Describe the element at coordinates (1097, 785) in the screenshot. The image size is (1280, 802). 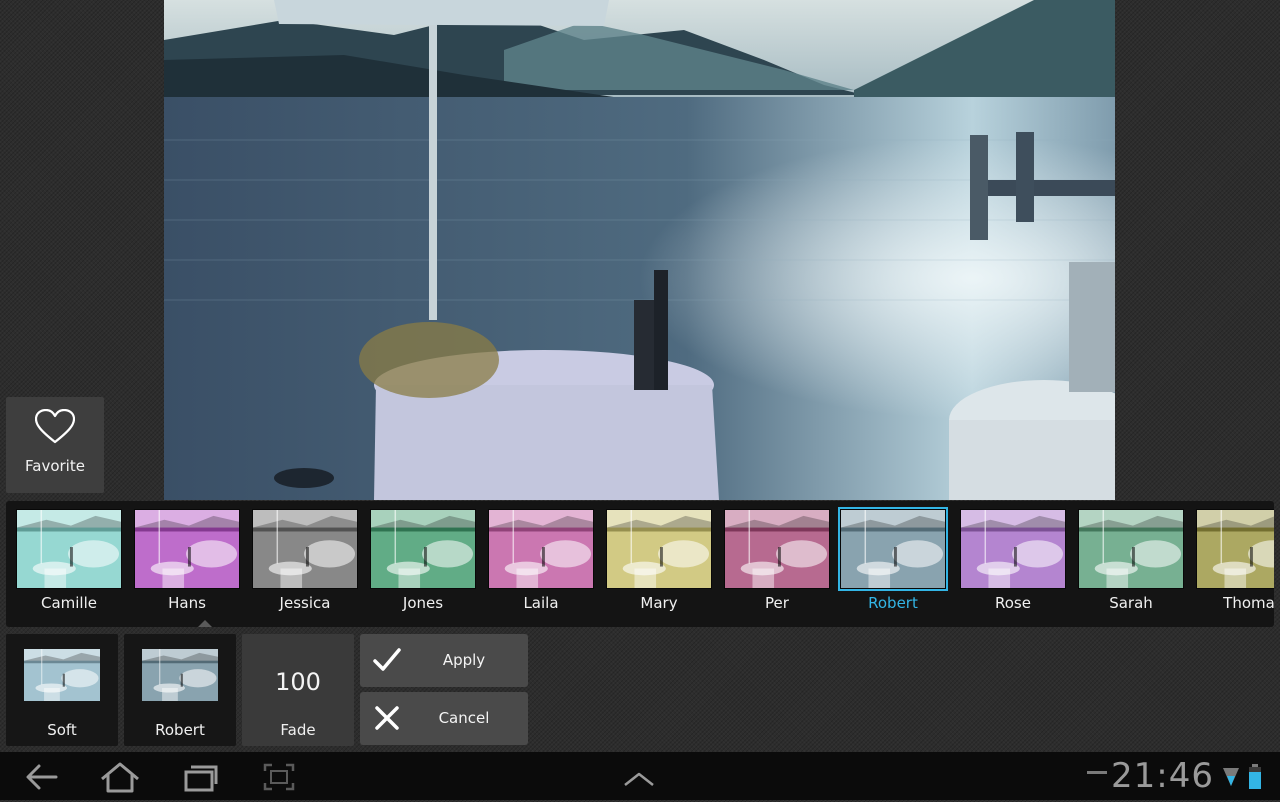
I see `notification-dash` at that location.